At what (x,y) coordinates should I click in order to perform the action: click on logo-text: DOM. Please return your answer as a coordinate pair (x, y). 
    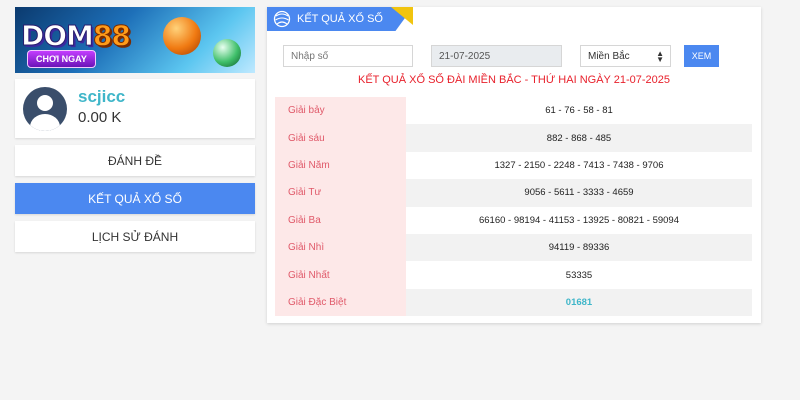
    Looking at the image, I should click on (58, 36).